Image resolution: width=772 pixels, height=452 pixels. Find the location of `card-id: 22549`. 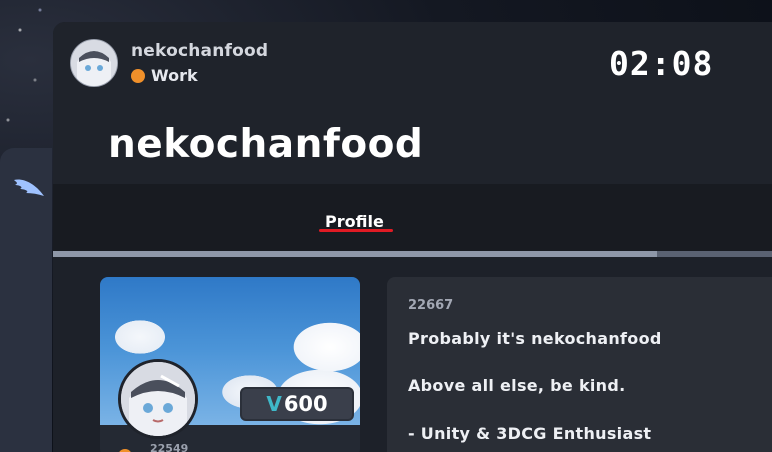

card-id: 22549 is located at coordinates (169, 447).